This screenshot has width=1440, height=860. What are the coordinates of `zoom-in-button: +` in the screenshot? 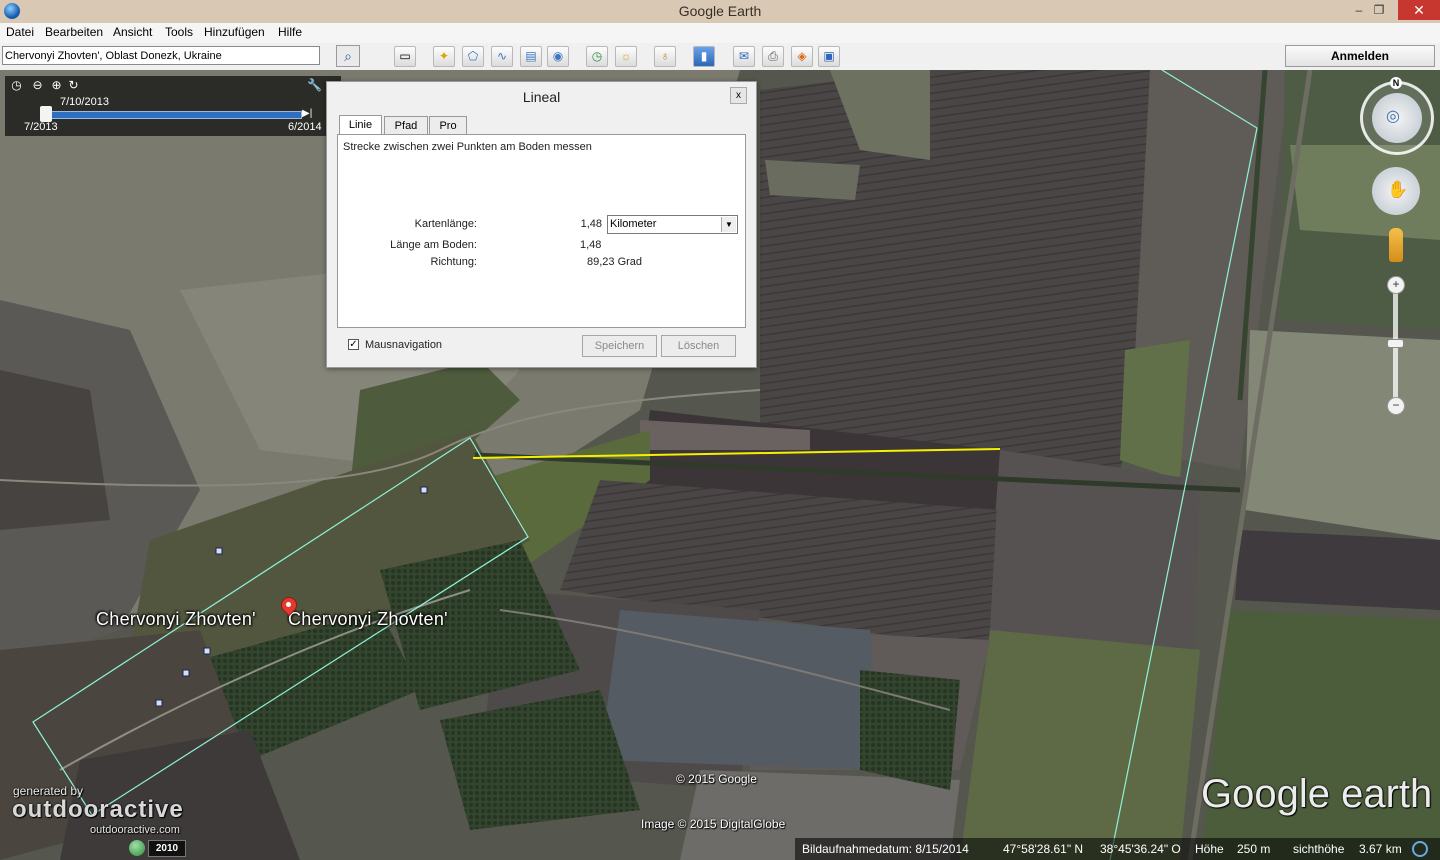 It's located at (1396, 285).